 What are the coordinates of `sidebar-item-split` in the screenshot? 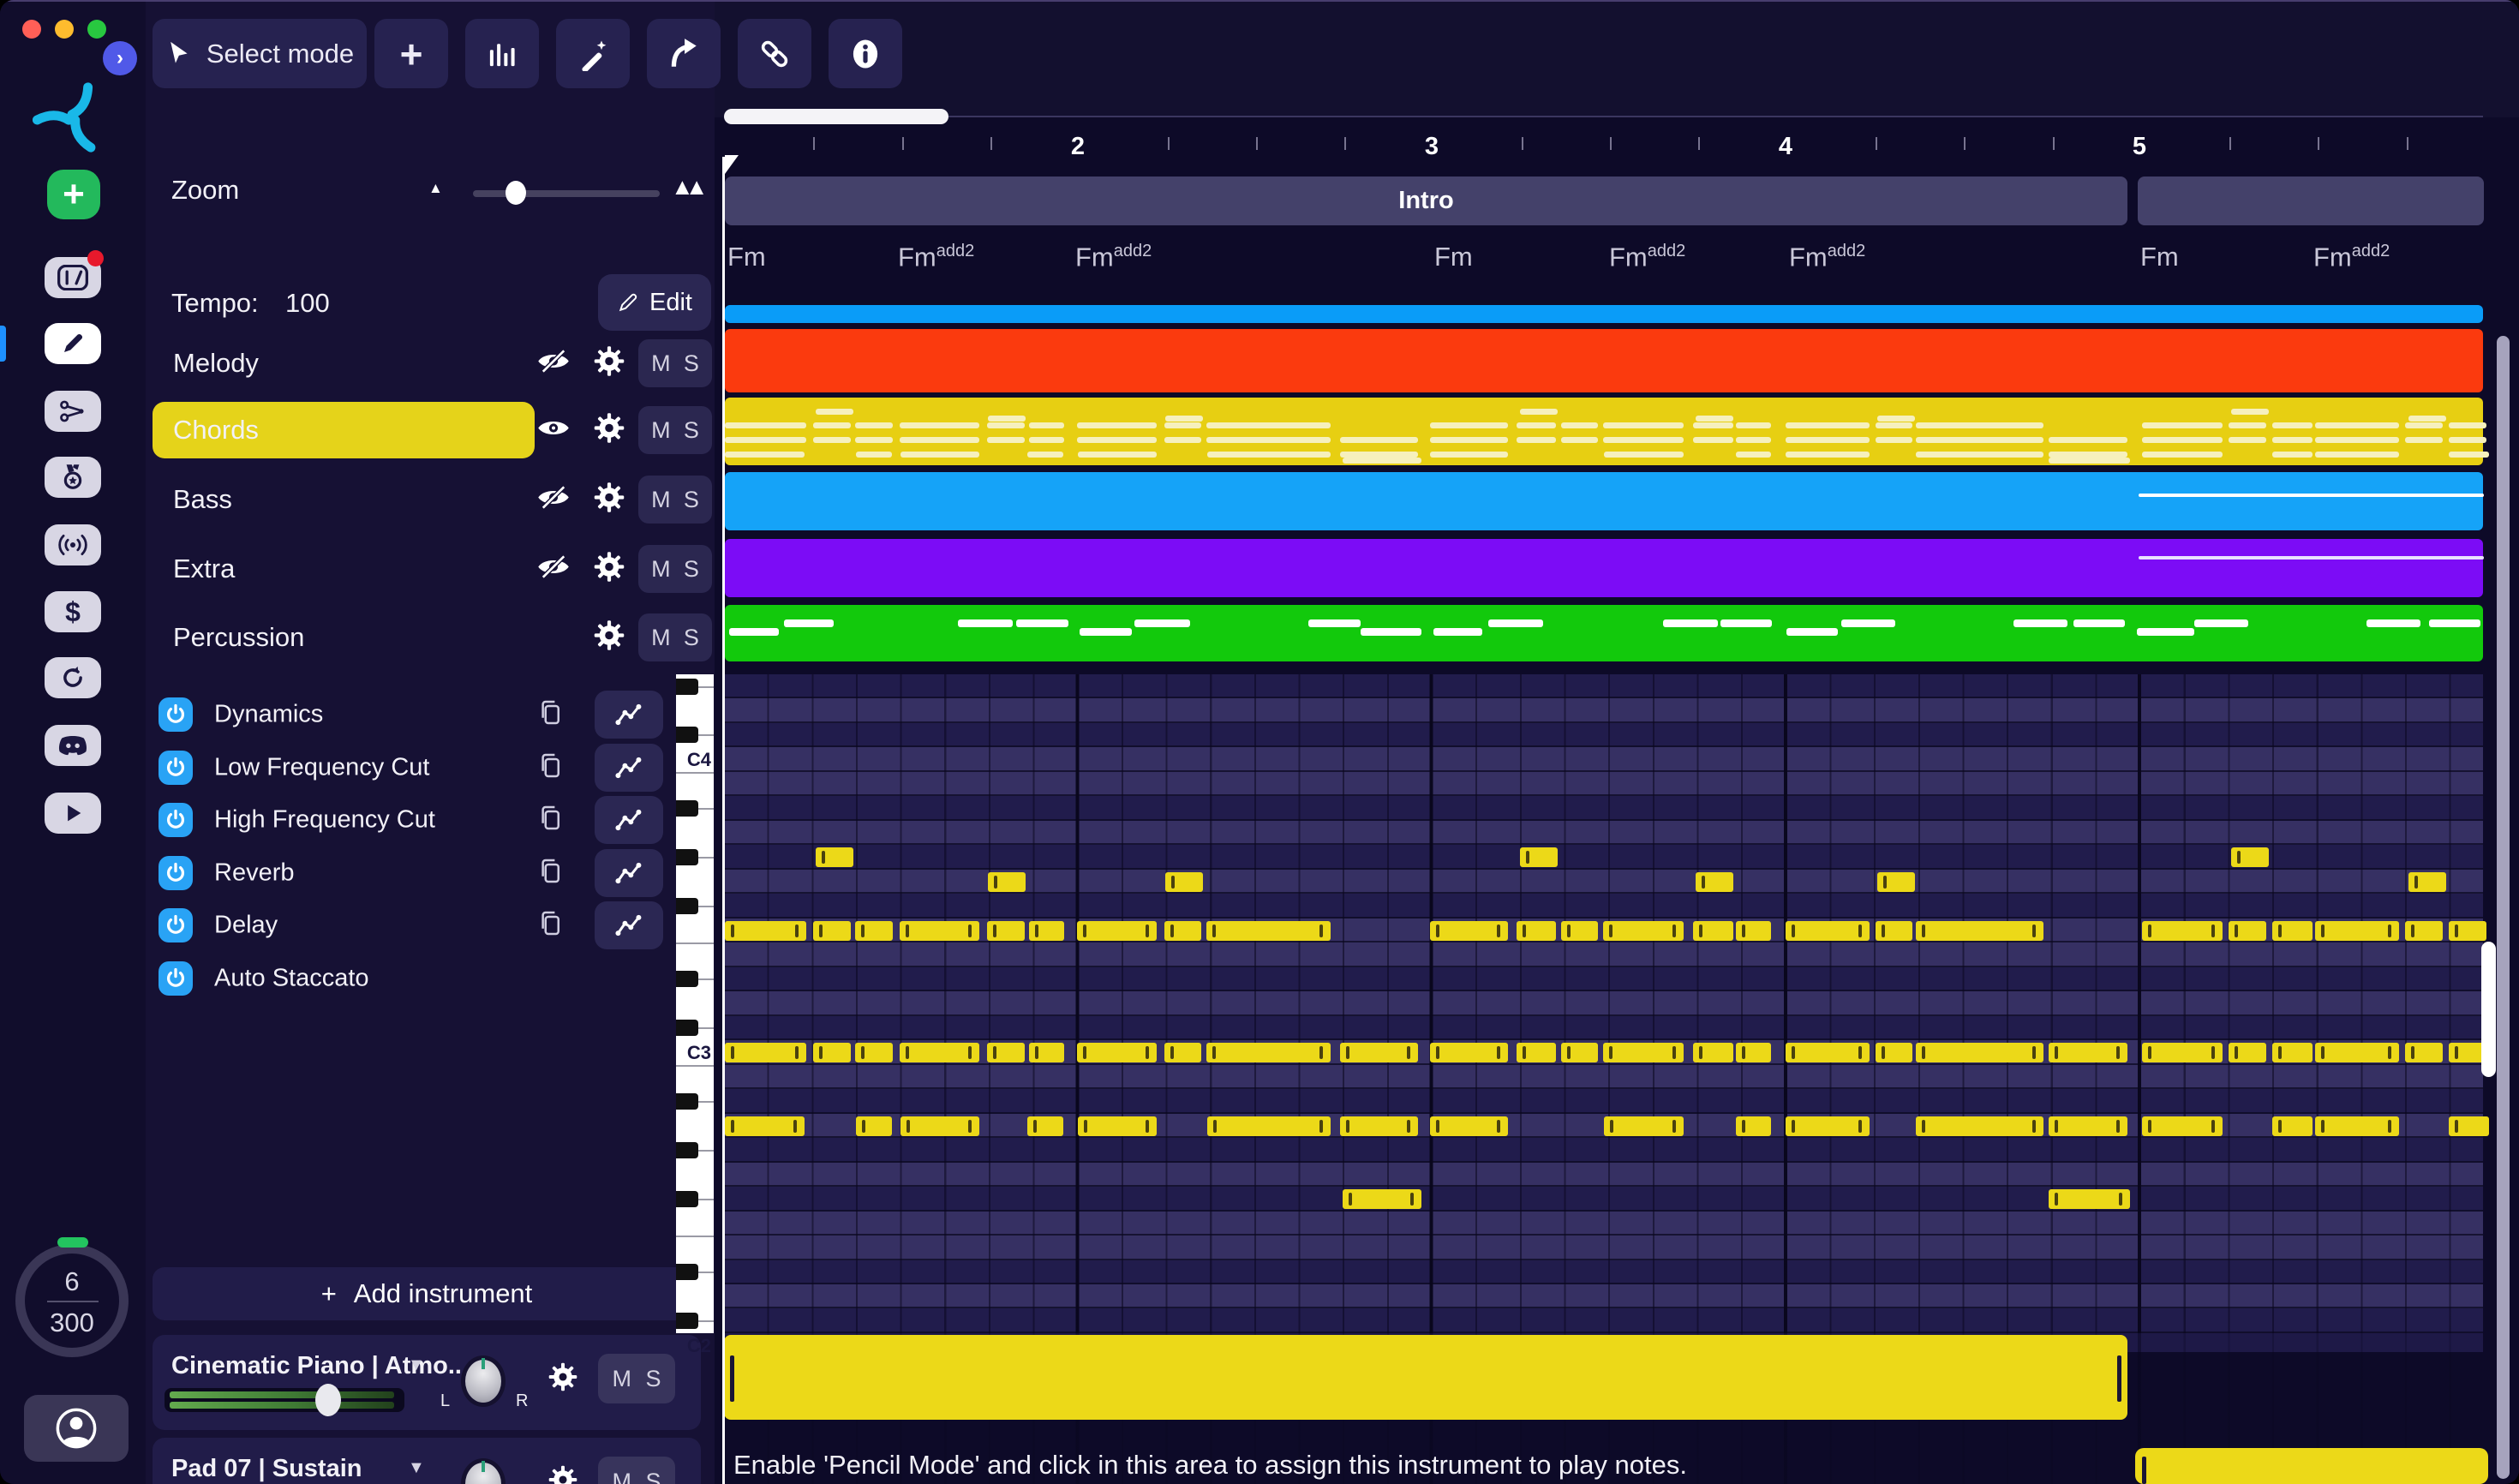 It's located at (73, 411).